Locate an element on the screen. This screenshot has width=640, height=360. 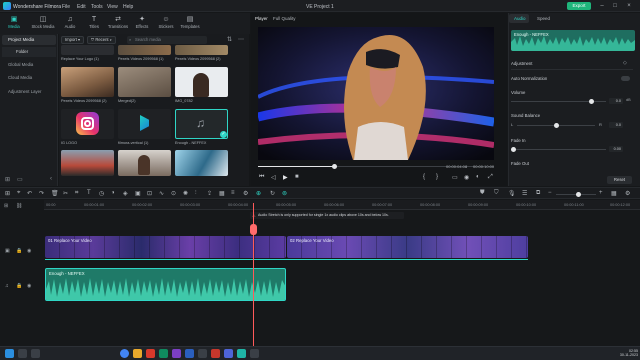
track-icon: ≡ is located at coordinates (233, 193).